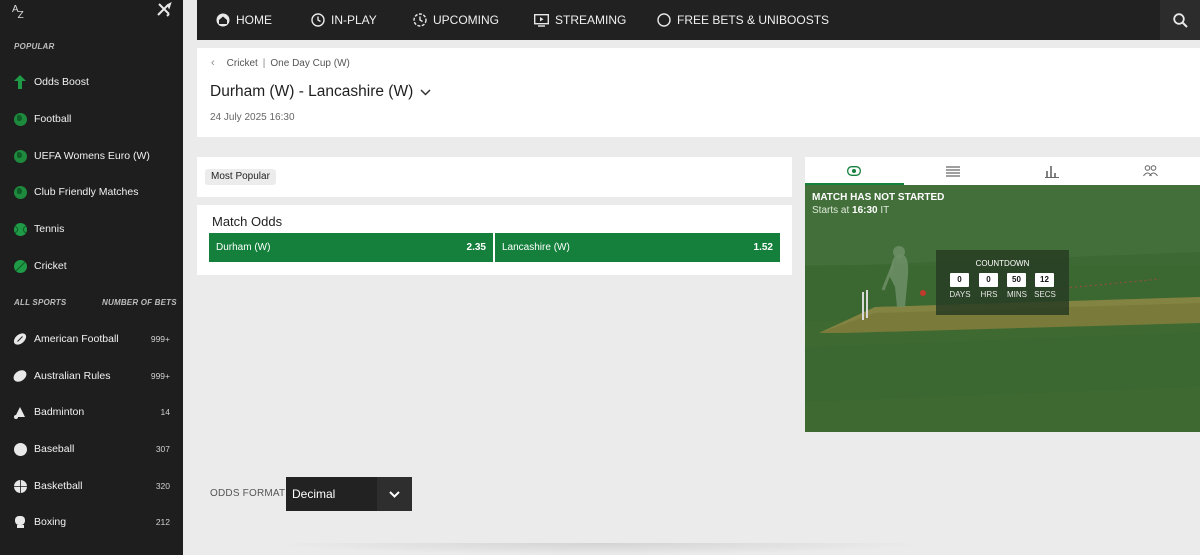 Image resolution: width=1200 pixels, height=555 pixels. What do you see at coordinates (34, 46) in the screenshot?
I see `popular-title: POPULAR` at bounding box center [34, 46].